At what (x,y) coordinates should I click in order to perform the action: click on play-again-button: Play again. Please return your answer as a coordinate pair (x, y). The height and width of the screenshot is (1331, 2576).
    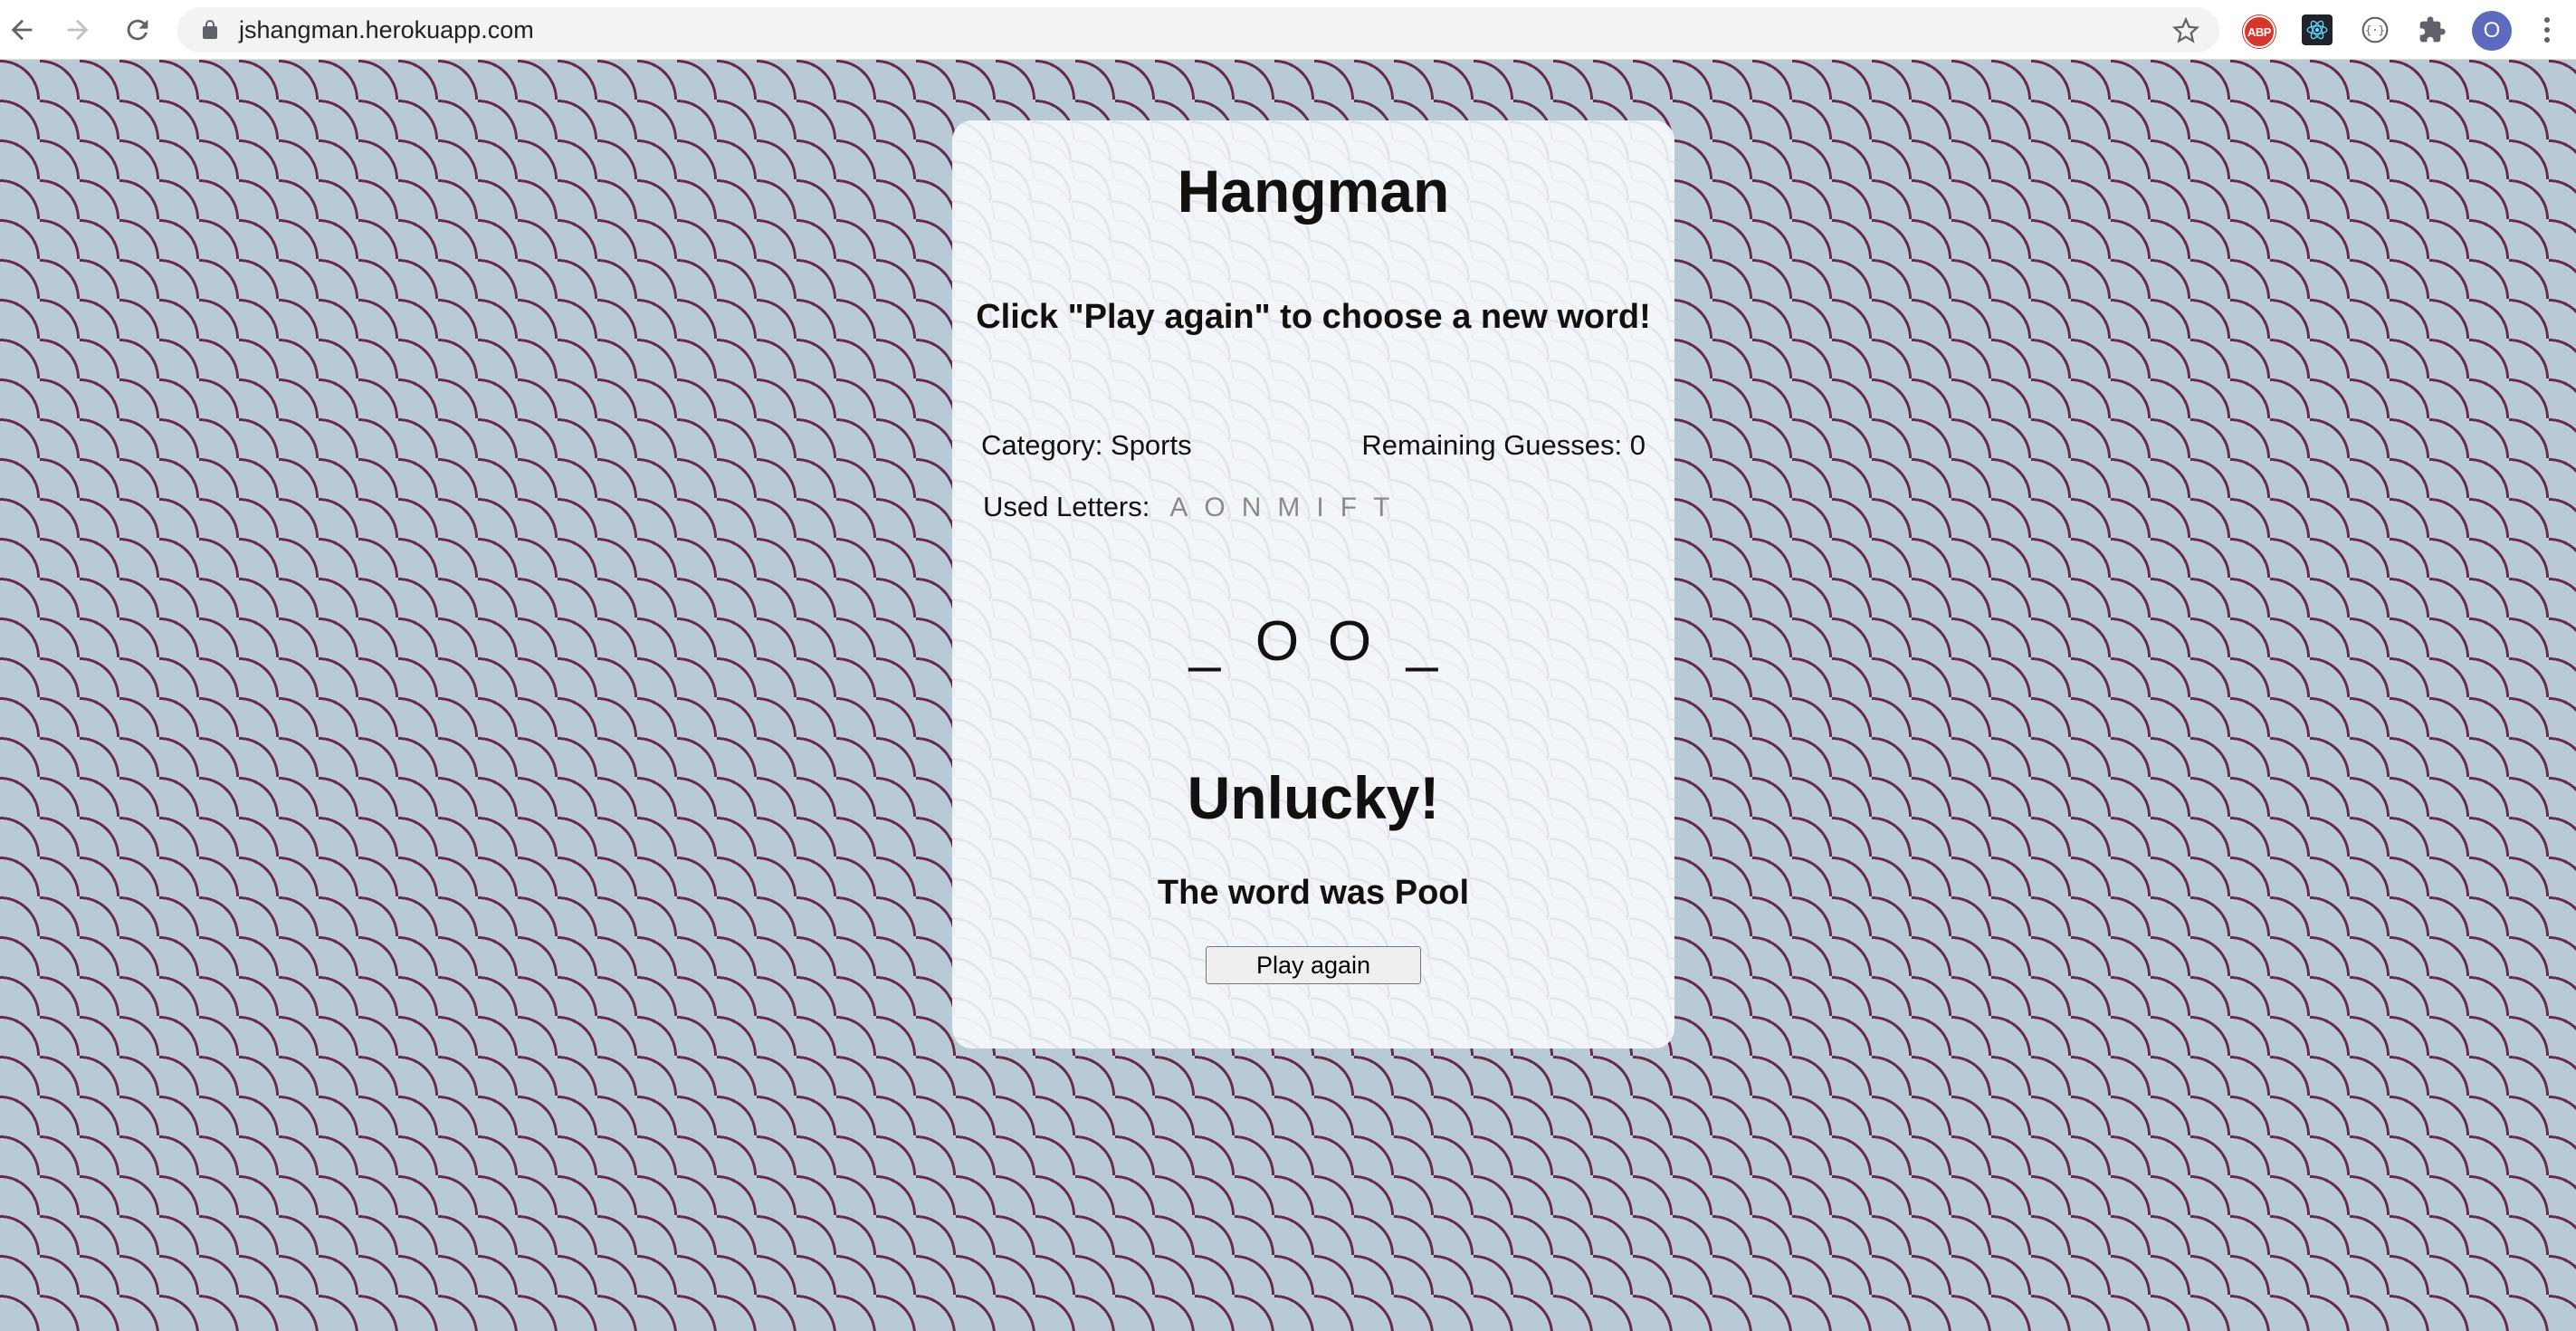
    Looking at the image, I should click on (1313, 965).